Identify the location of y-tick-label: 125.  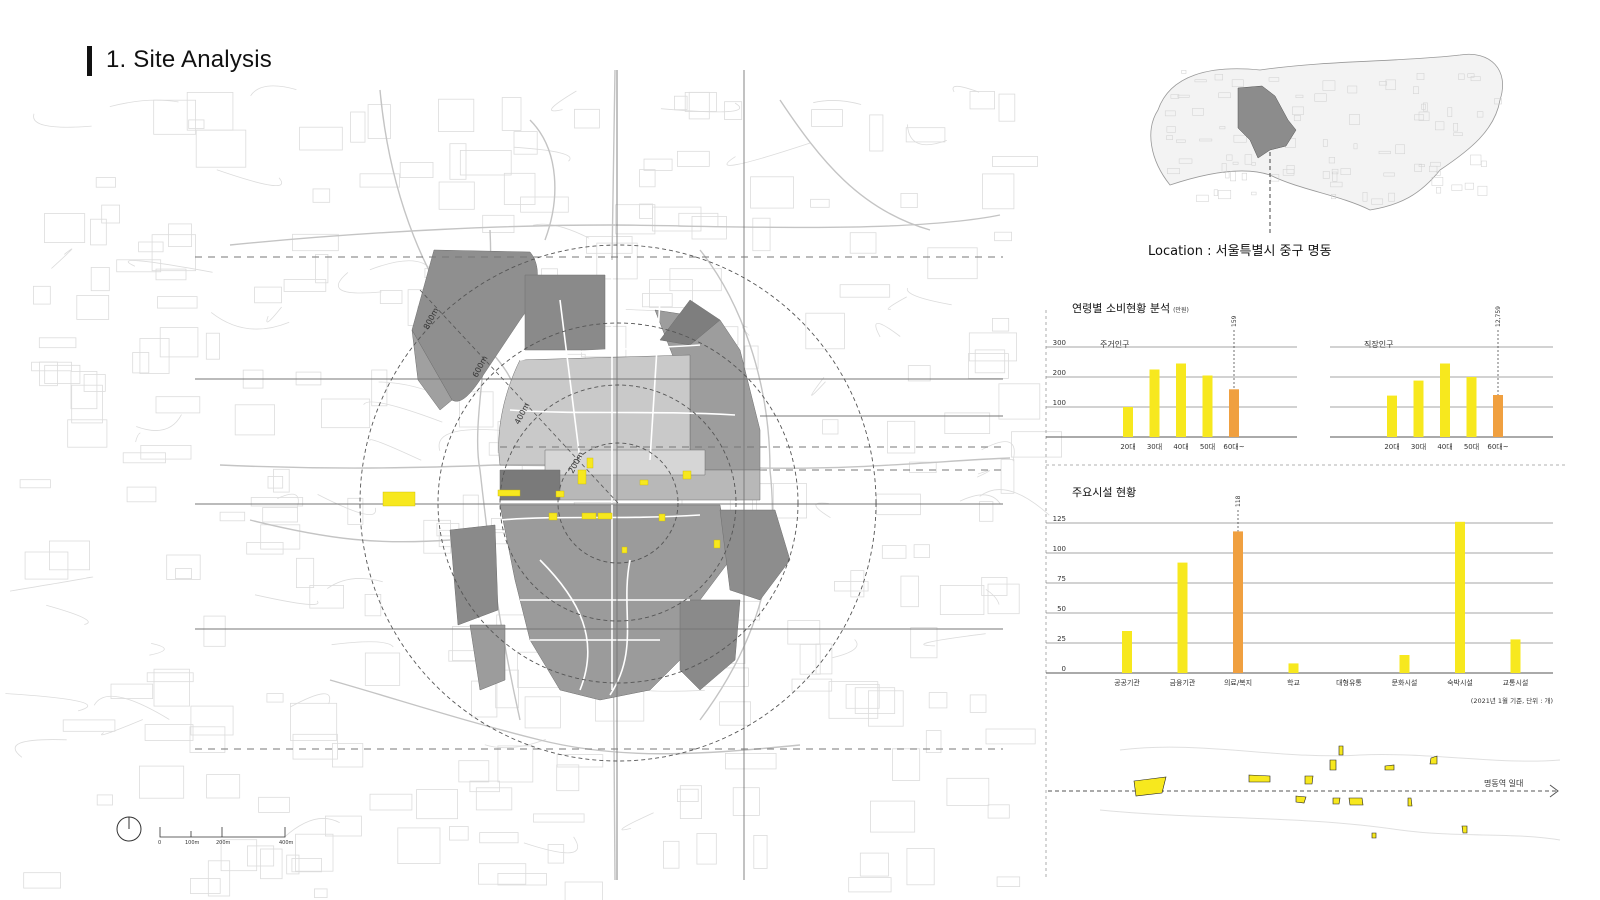
(1059, 519).